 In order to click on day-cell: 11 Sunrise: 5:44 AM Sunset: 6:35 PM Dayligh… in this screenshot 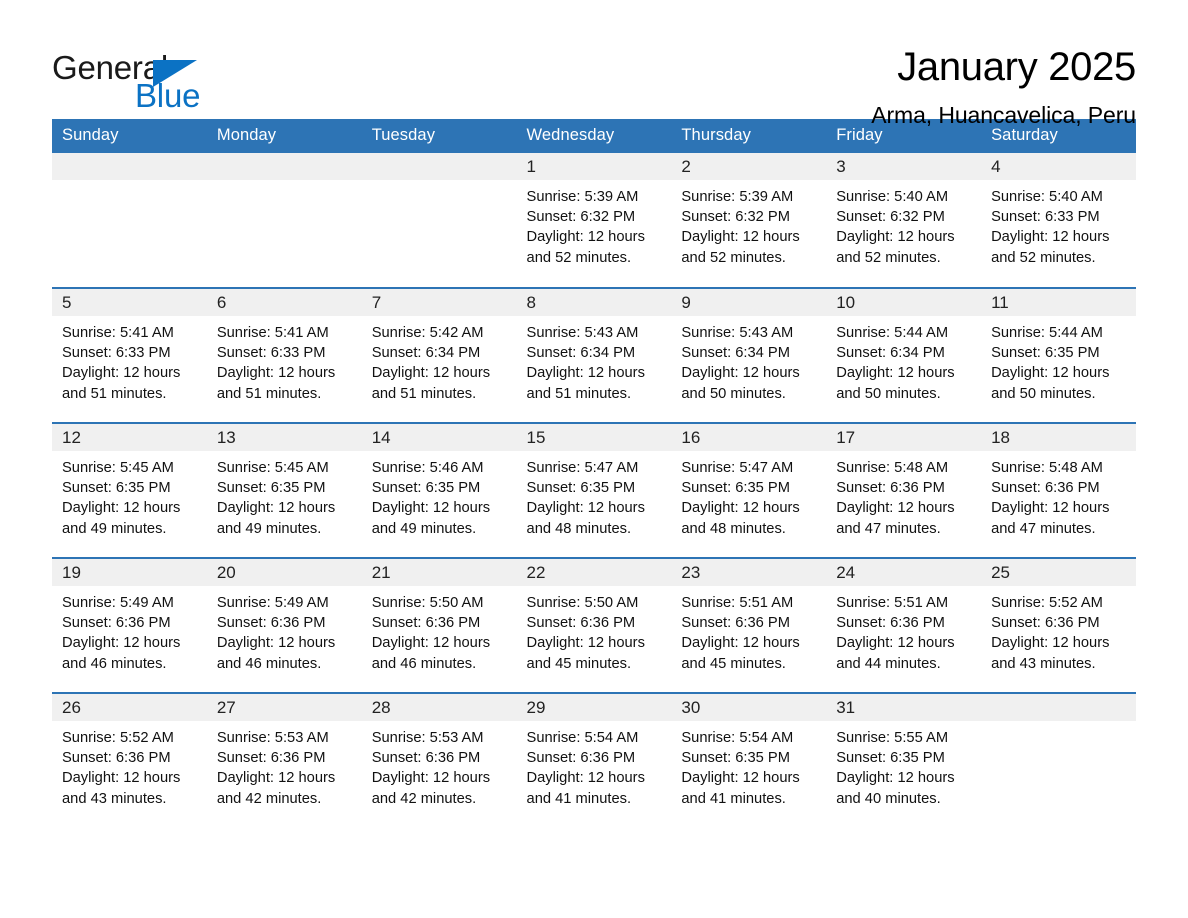, I will do `click(1058, 355)`.